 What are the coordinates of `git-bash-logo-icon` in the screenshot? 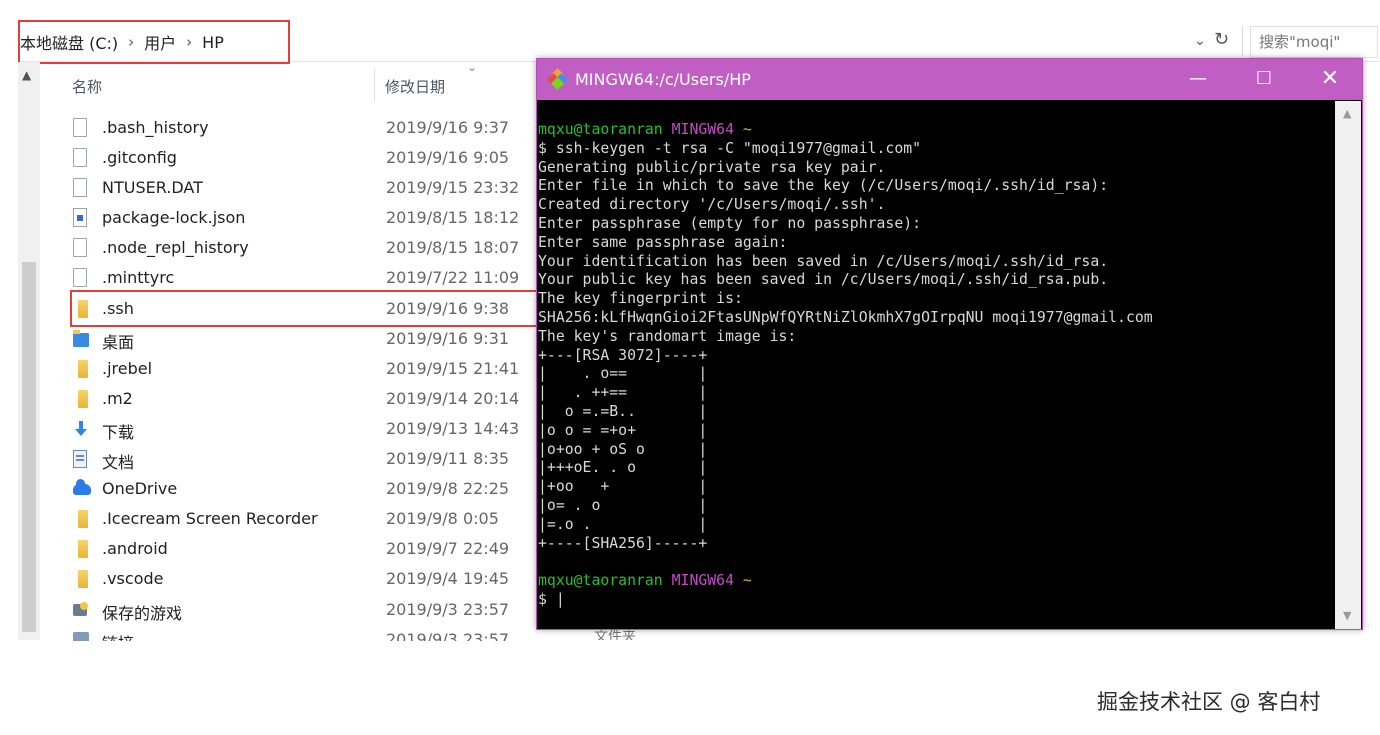 It's located at (557, 79).